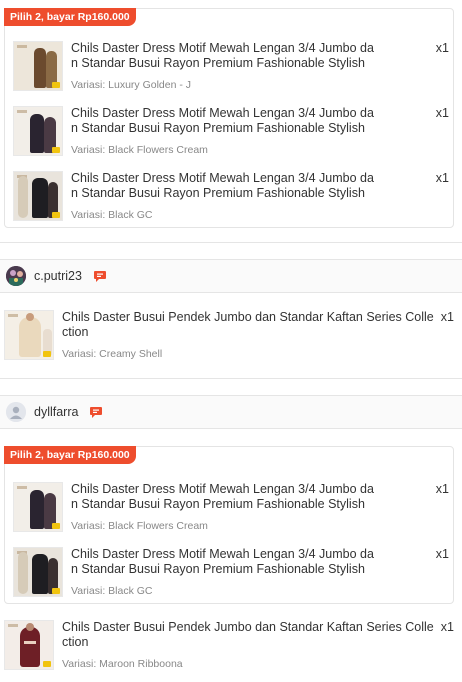 The image size is (462, 682). Describe the element at coordinates (122, 664) in the screenshot. I see `item-variant: Variasi: Maroon Ribboona` at that location.